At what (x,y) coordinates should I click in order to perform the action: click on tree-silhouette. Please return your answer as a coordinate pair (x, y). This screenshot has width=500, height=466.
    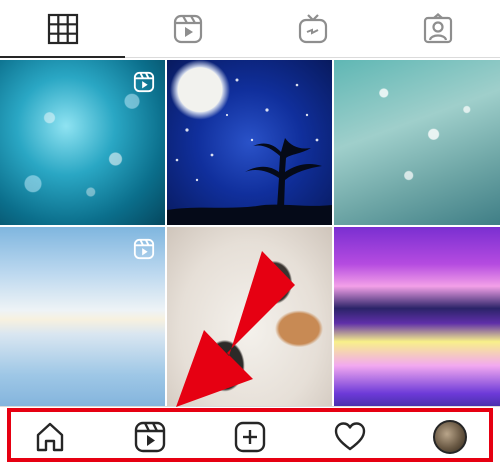
    Looking at the image, I should click on (249, 151).